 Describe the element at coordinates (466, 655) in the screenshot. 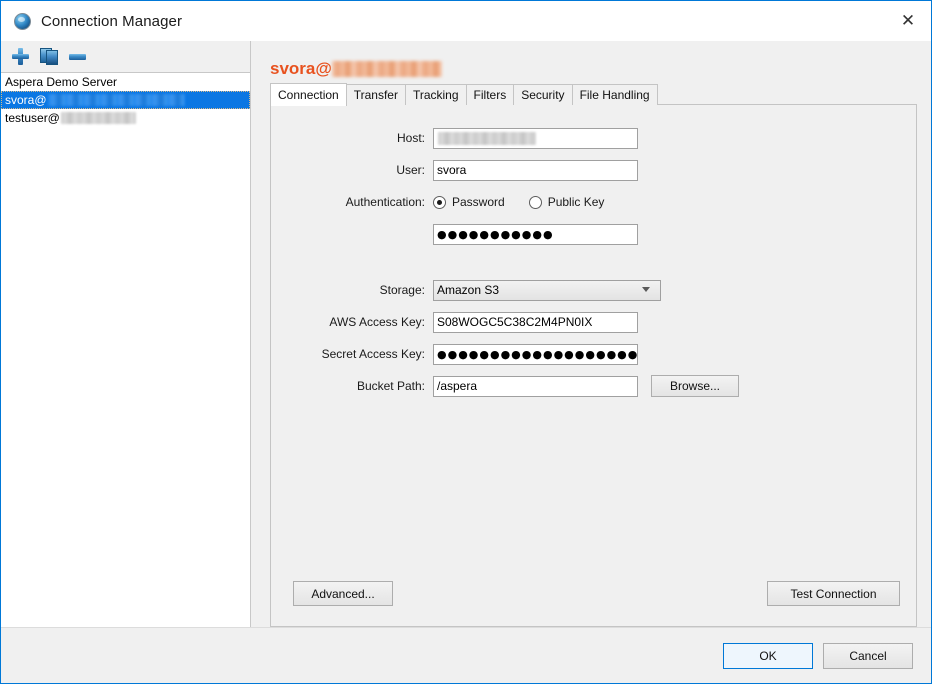

I see `dialog-footer: OK Cancel` at that location.